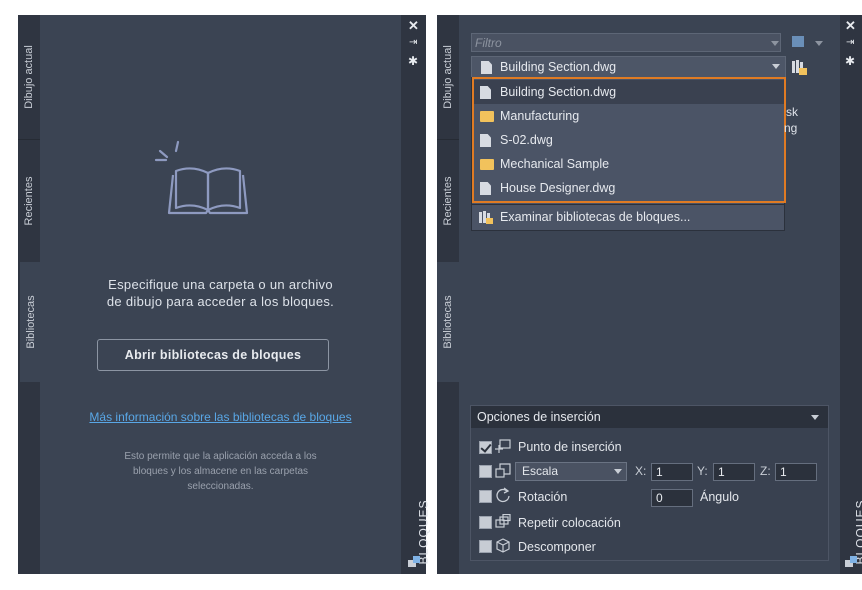  What do you see at coordinates (851, 294) in the screenshot?
I see `right-title-bar: ✕ ⇥ ✱ BLOQUES` at bounding box center [851, 294].